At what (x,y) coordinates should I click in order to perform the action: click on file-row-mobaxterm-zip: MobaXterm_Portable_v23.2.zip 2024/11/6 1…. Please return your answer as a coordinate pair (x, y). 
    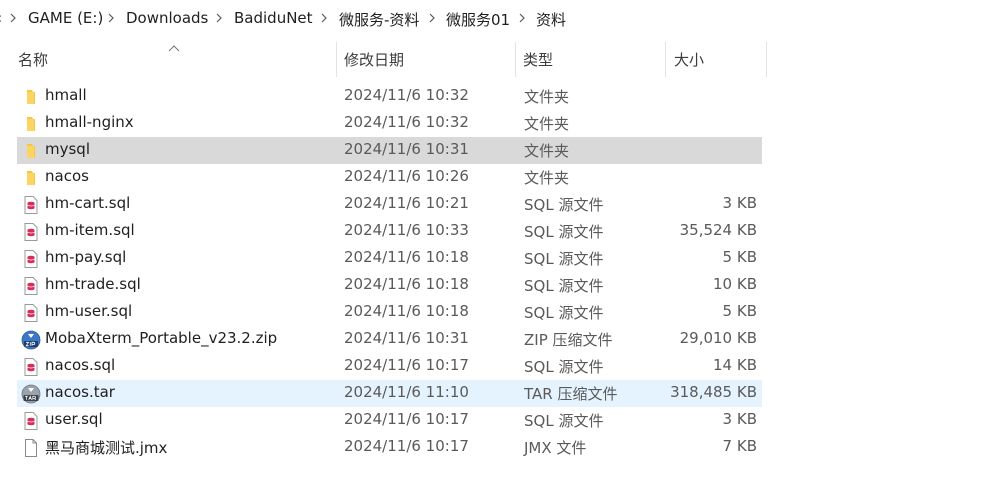
    Looking at the image, I should click on (389, 339).